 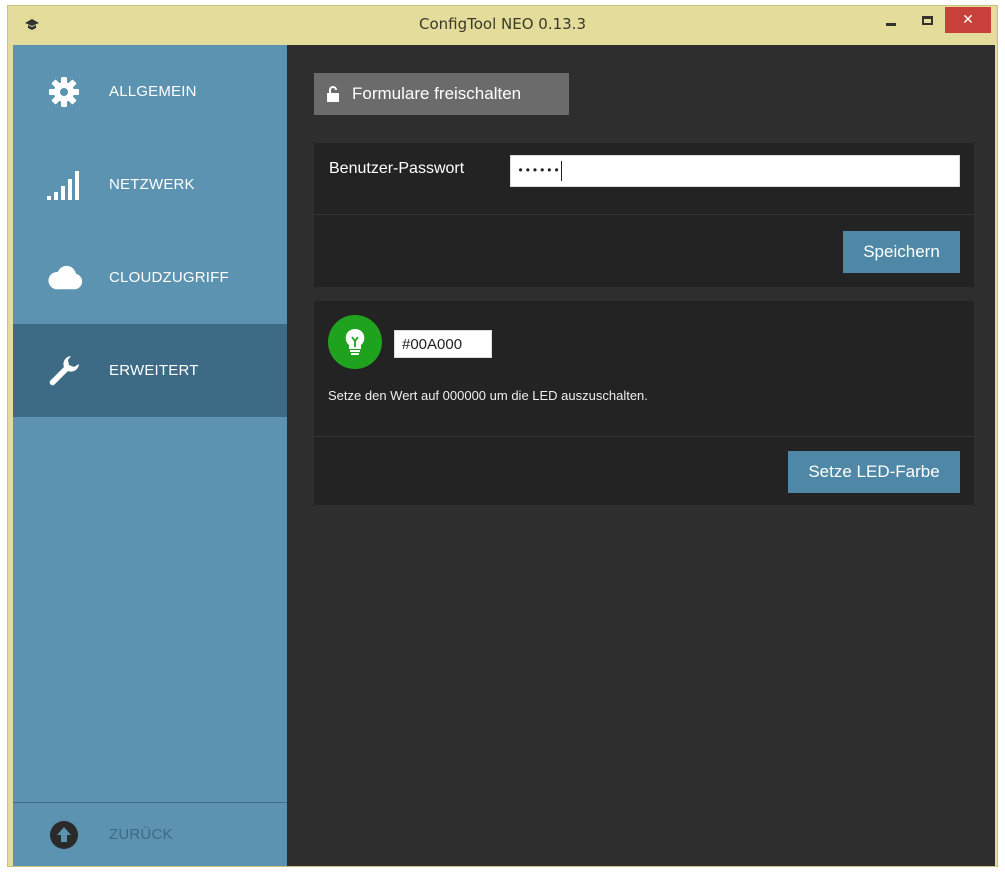 I want to click on window-title: ConfigTool NEO 0.13.3, so click(x=502, y=24).